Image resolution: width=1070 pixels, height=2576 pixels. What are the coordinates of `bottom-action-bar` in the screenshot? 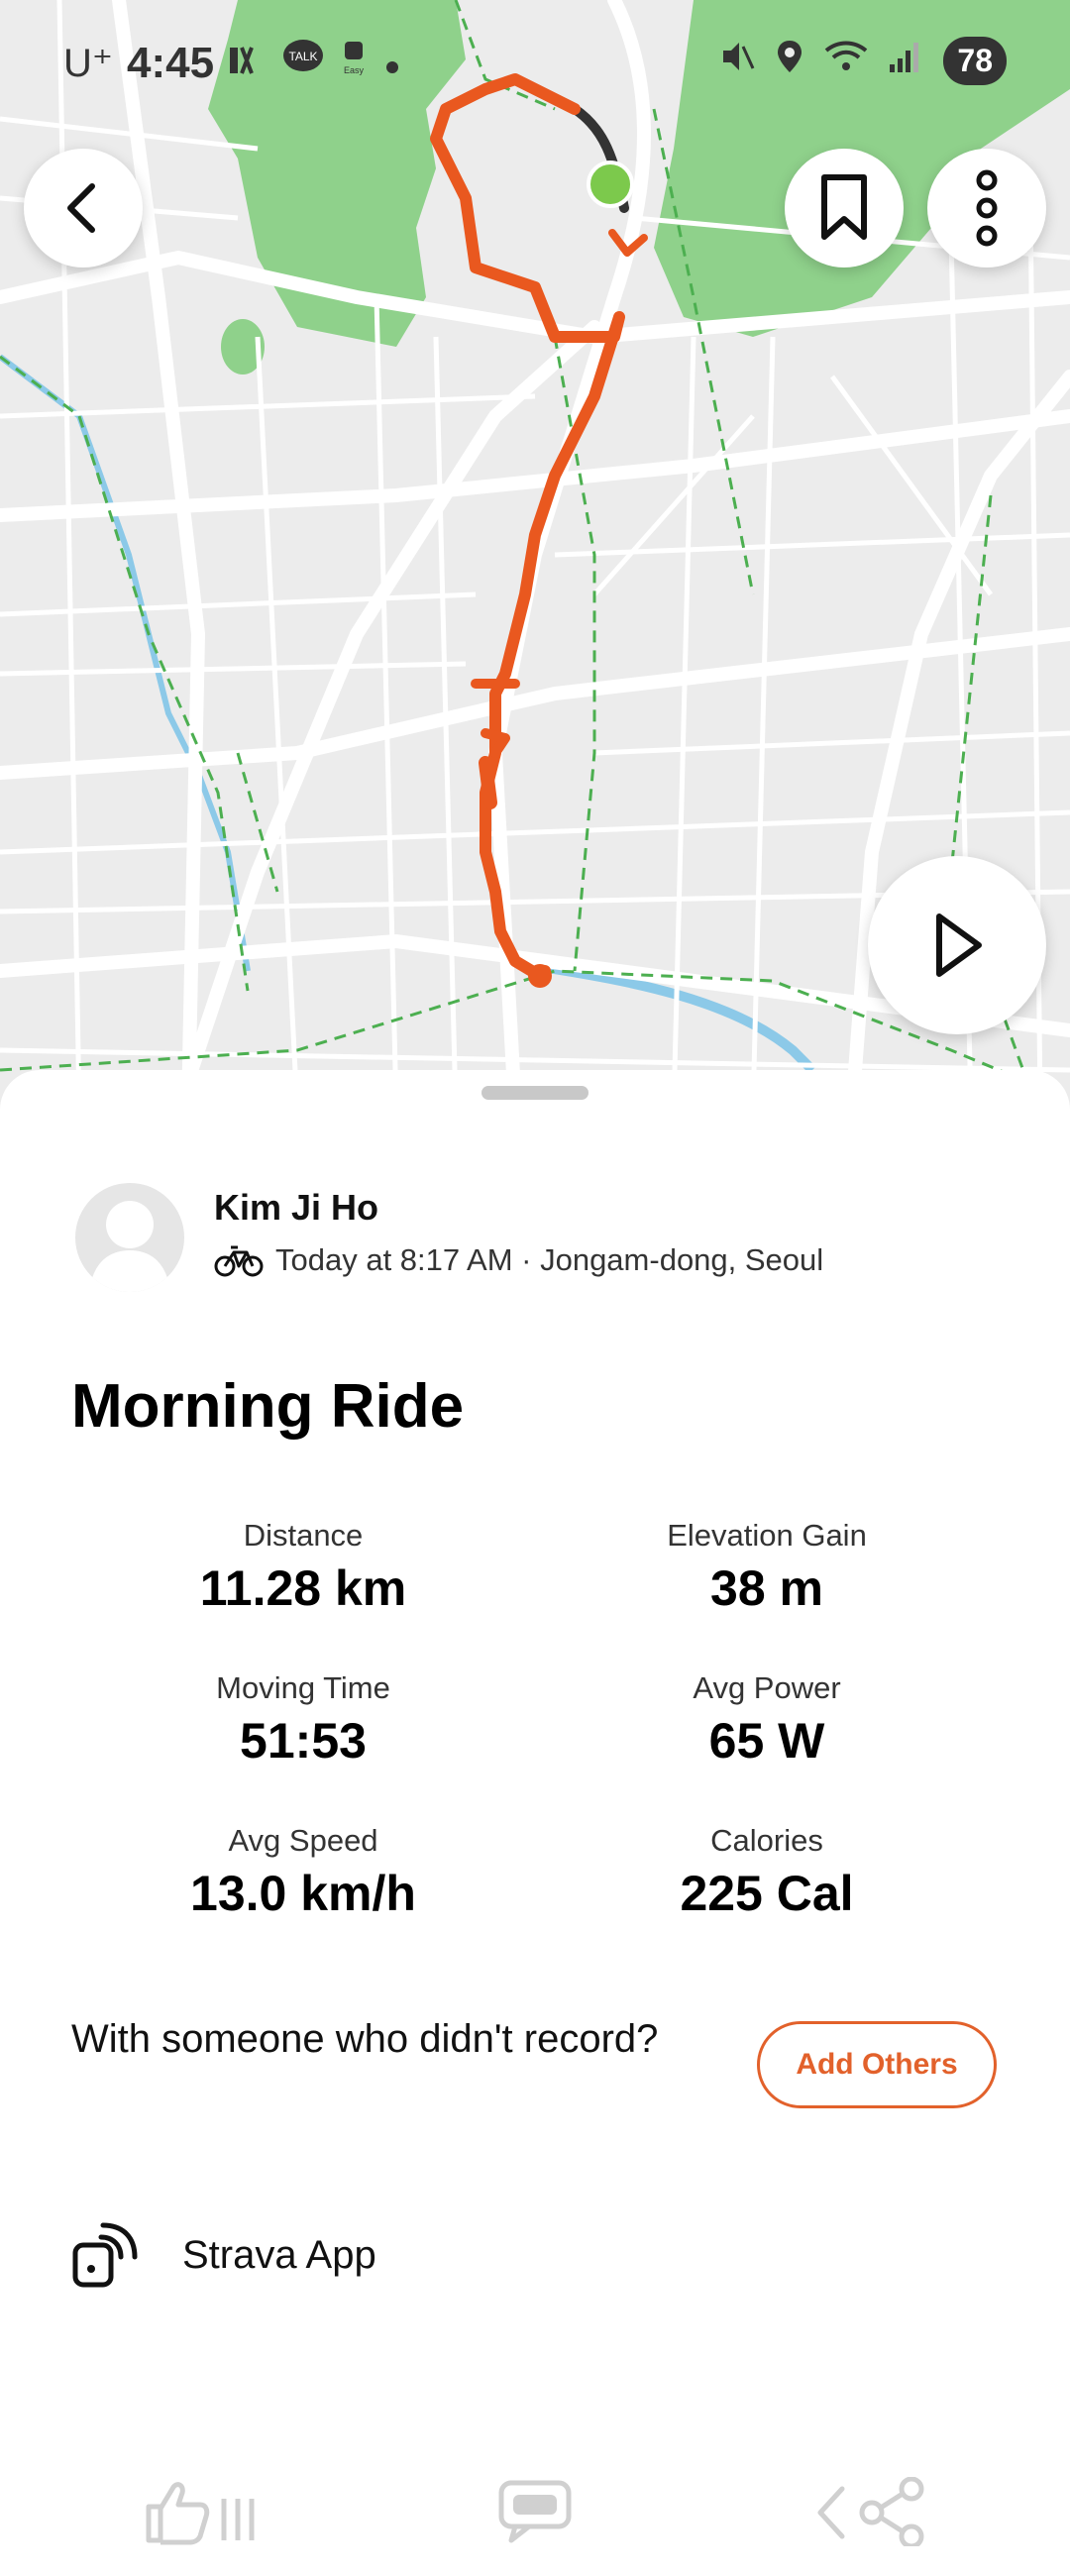 It's located at (535, 2516).